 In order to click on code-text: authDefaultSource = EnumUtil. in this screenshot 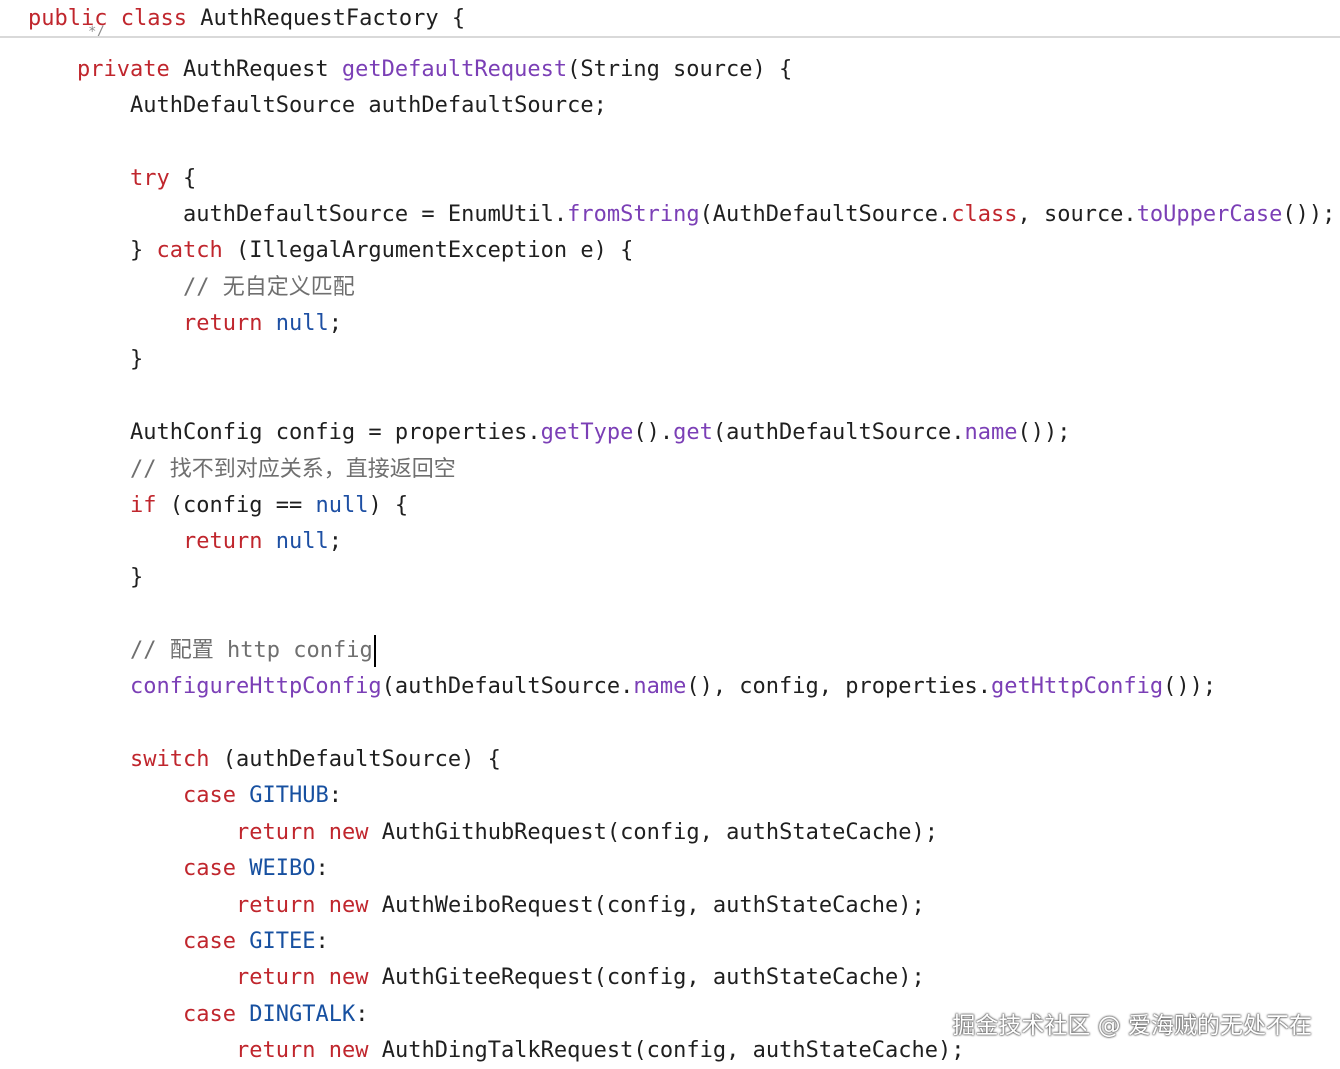, I will do `click(375, 214)`.